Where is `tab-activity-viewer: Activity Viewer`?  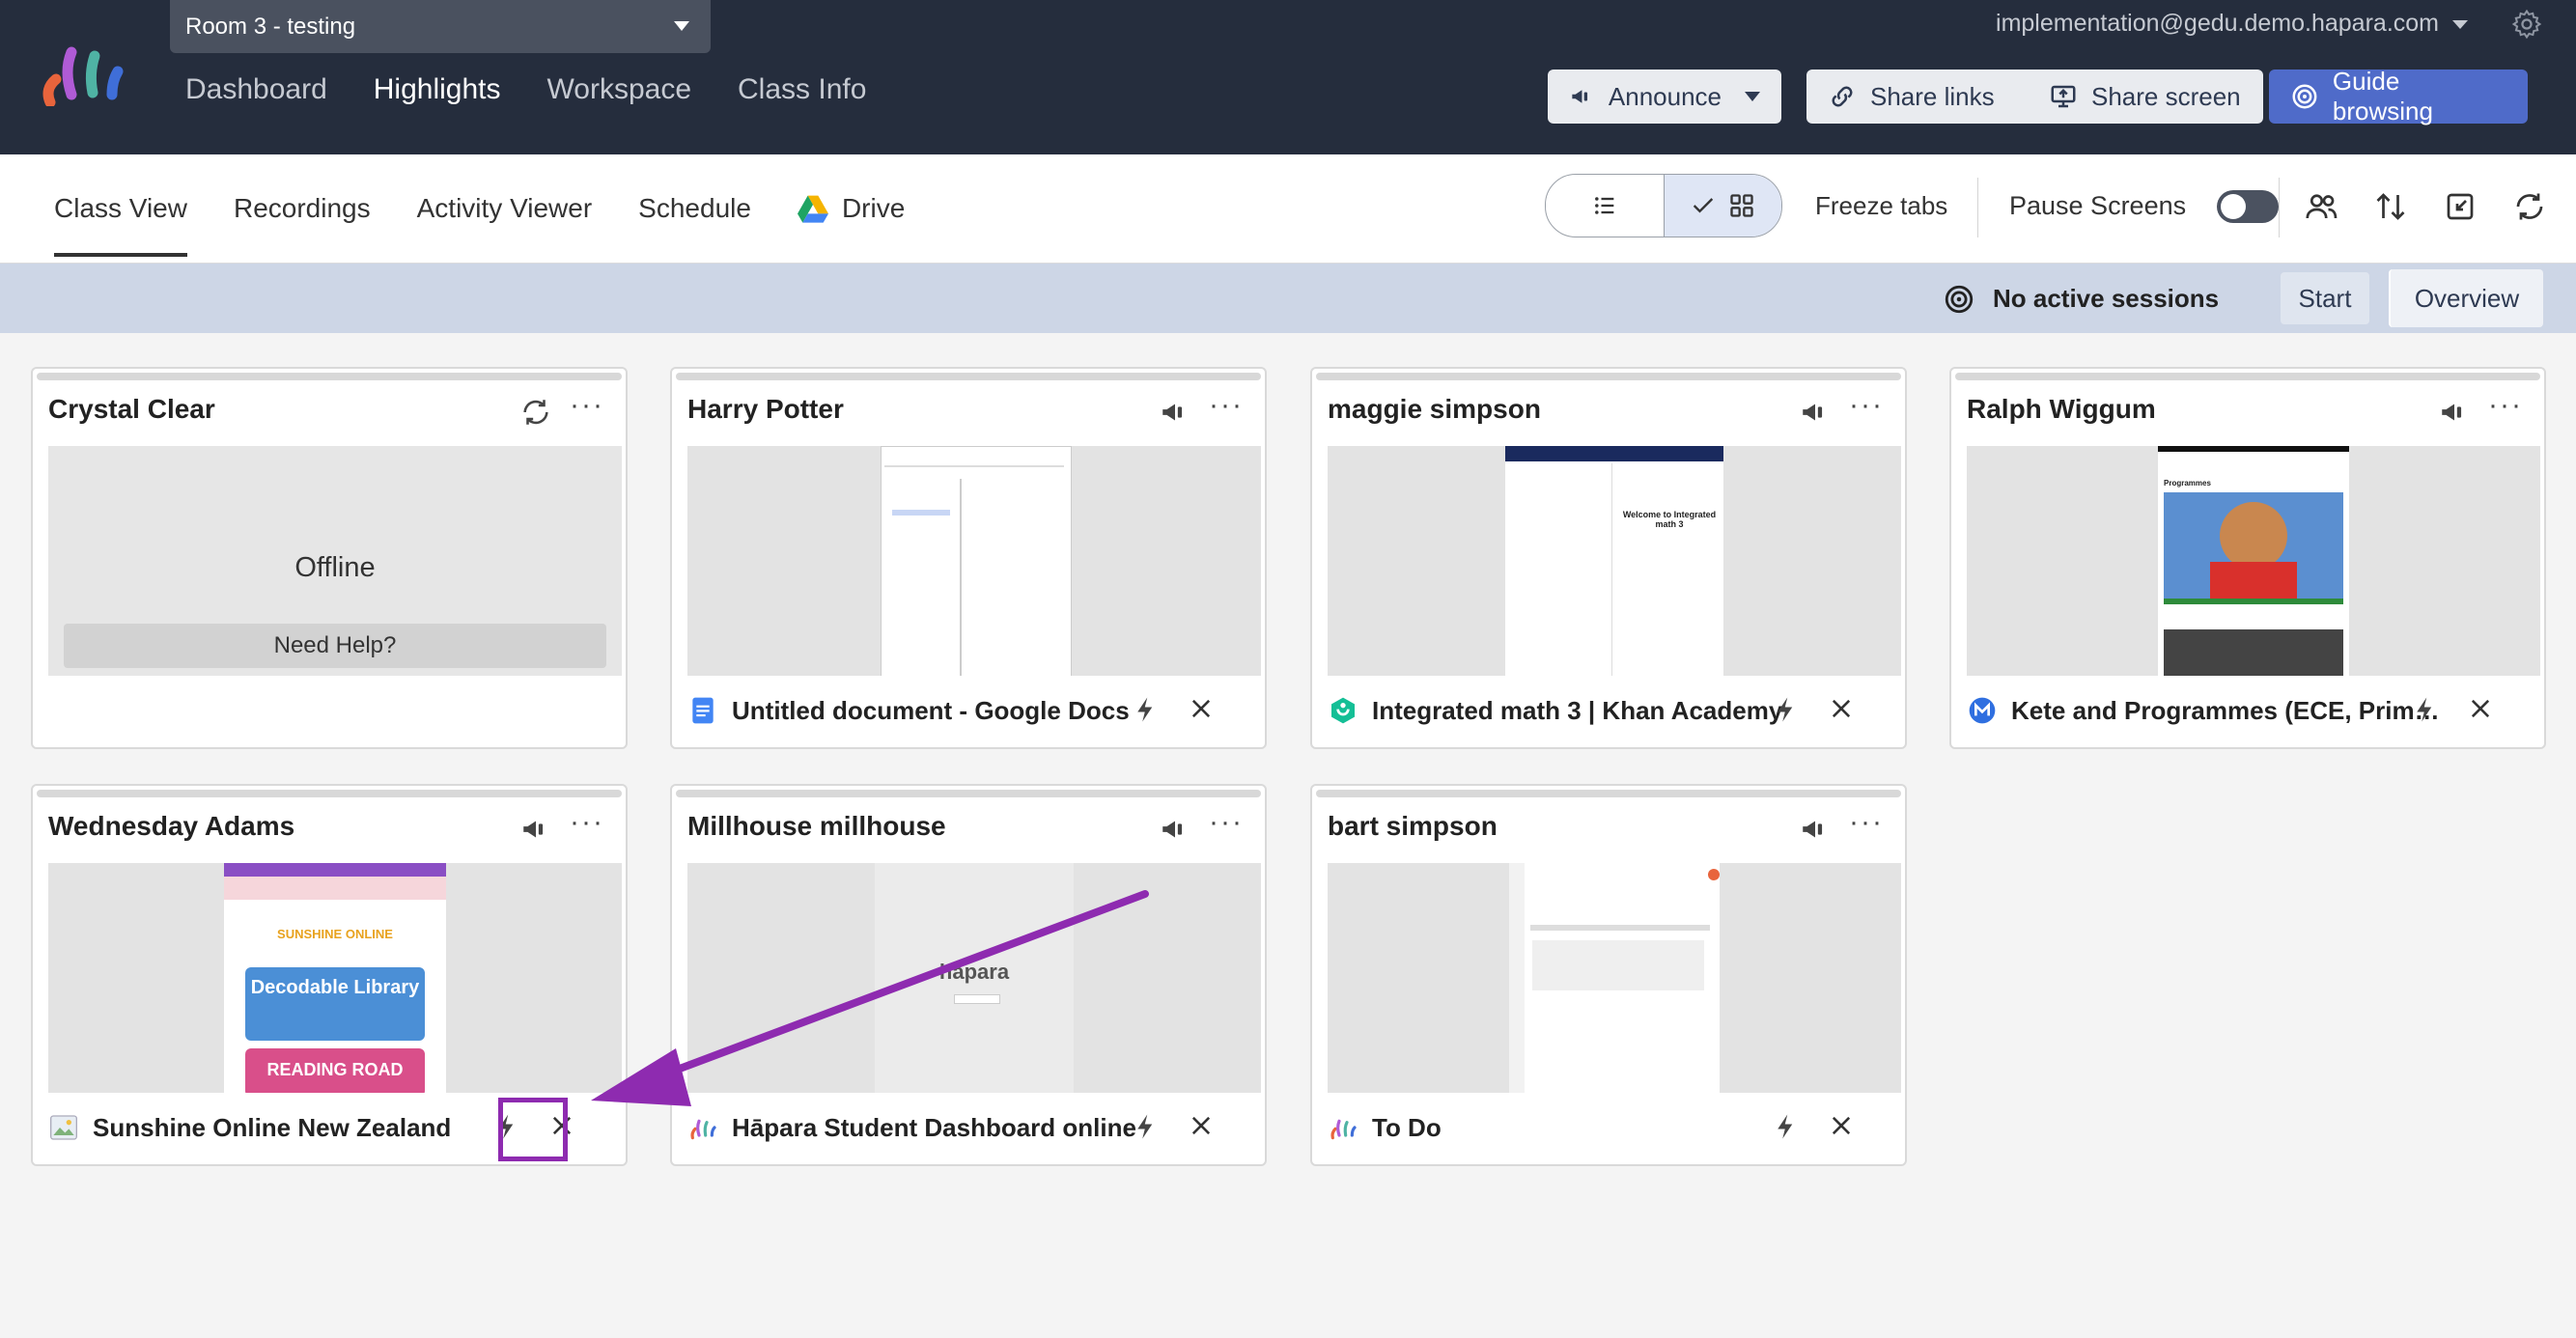
tab-activity-viewer: Activity Viewer is located at coordinates (505, 209).